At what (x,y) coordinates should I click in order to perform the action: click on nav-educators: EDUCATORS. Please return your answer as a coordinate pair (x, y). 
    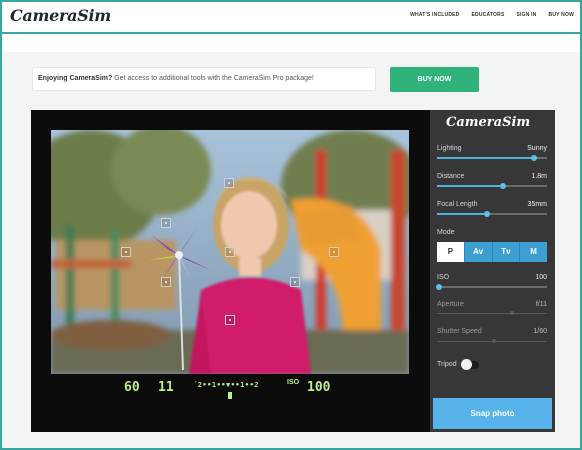
    Looking at the image, I should click on (487, 15).